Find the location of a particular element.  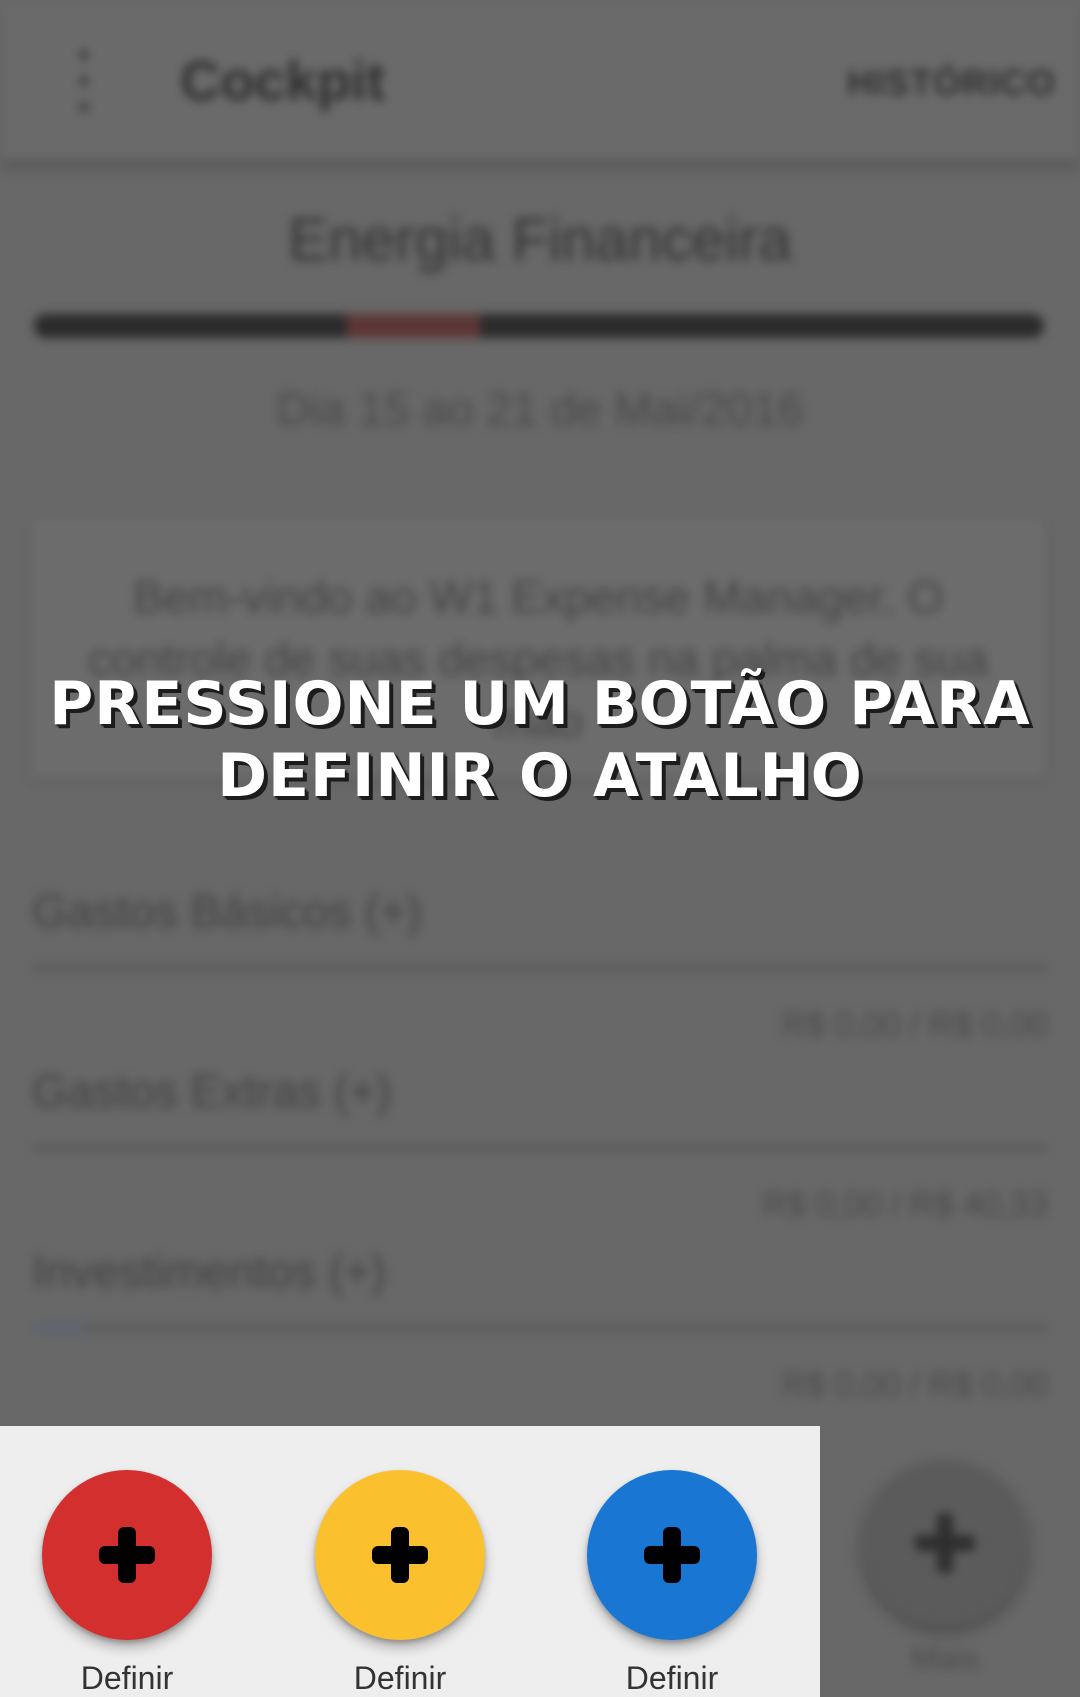

define-shortcut-button-blue is located at coordinates (672, 1555).